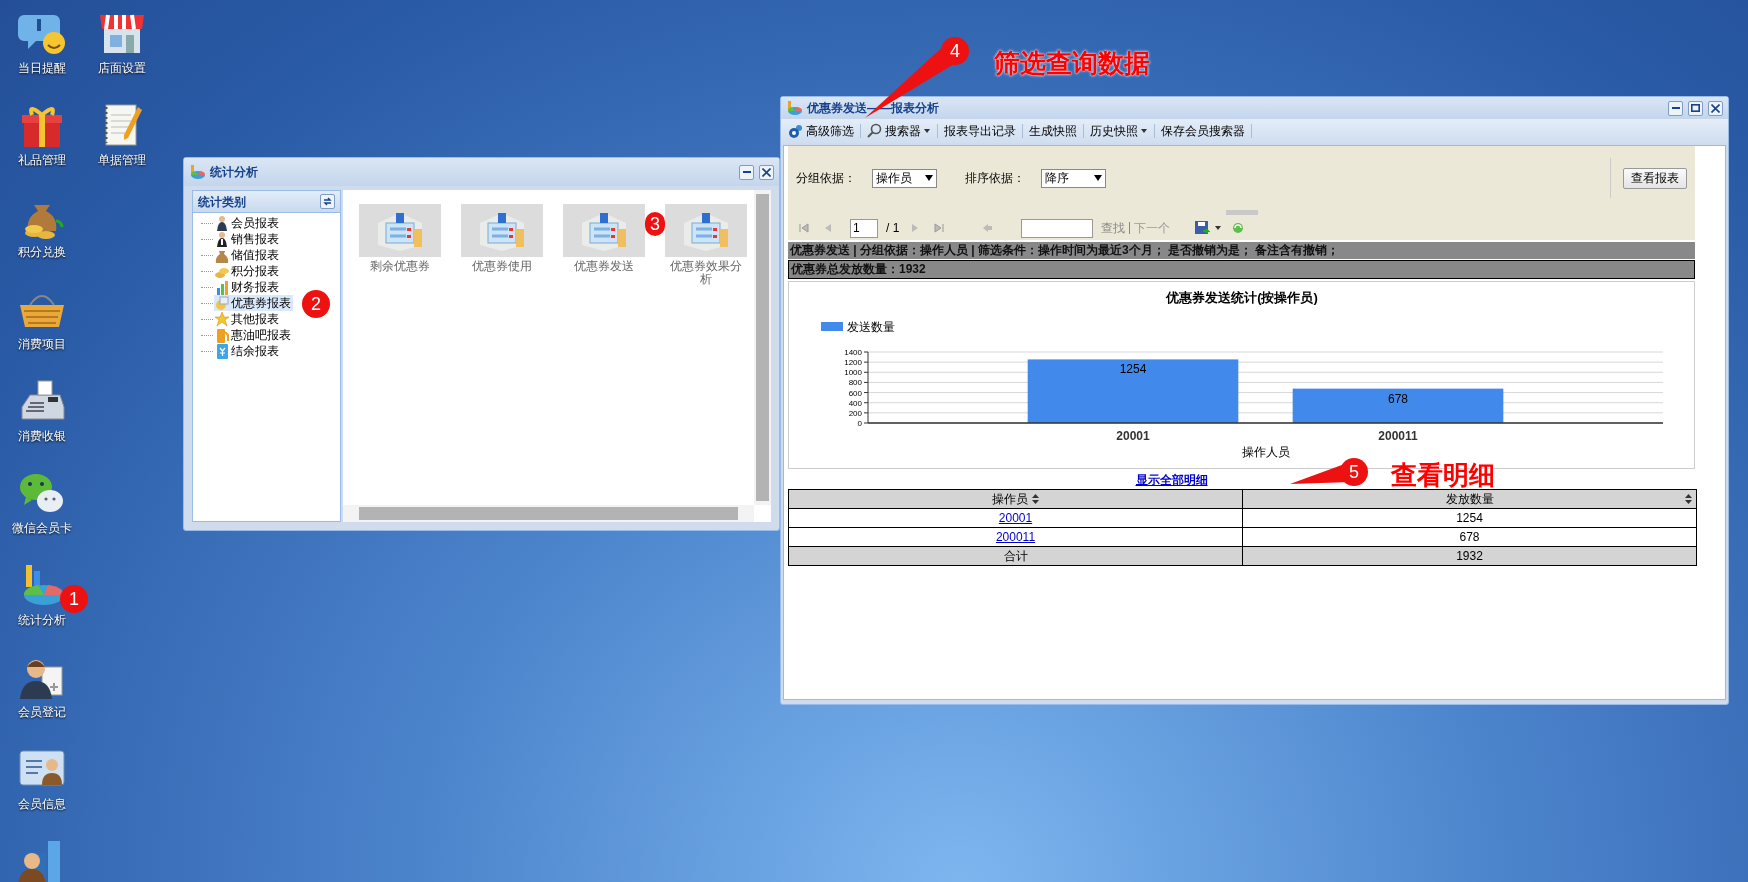  What do you see at coordinates (222, 319) in the screenshot?
I see `star-icon` at bounding box center [222, 319].